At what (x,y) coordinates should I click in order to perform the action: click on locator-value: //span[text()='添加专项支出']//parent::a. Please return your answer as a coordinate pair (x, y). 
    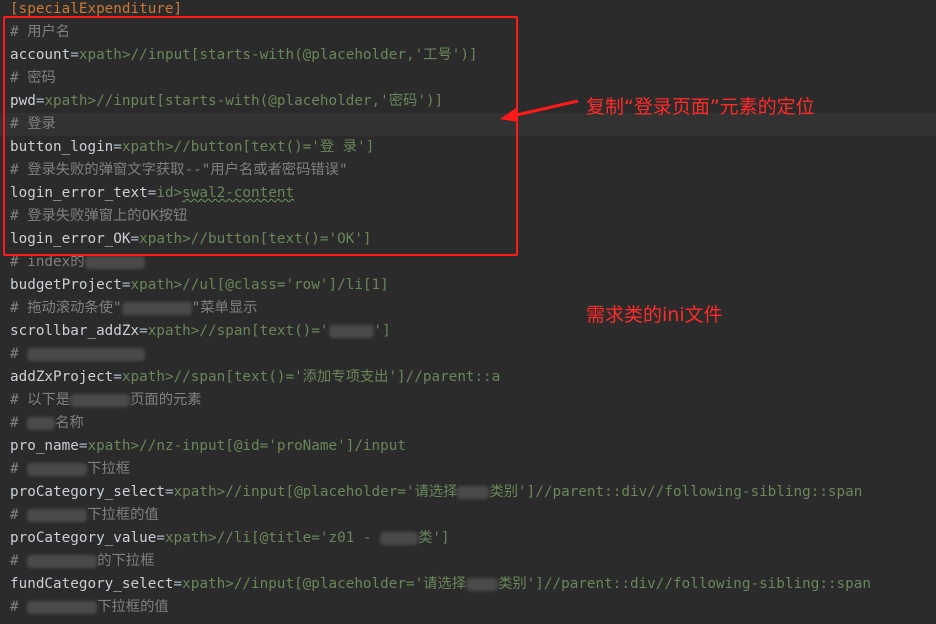
    Looking at the image, I should click on (337, 377).